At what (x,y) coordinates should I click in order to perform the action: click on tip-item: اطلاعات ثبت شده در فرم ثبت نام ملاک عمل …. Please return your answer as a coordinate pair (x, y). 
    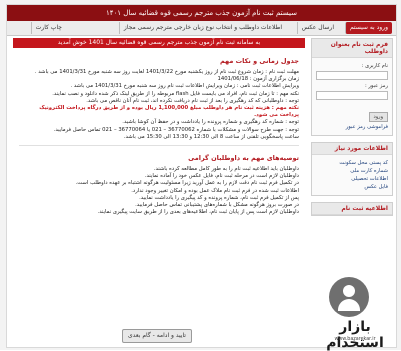
    Looking at the image, I should click on (215, 190).